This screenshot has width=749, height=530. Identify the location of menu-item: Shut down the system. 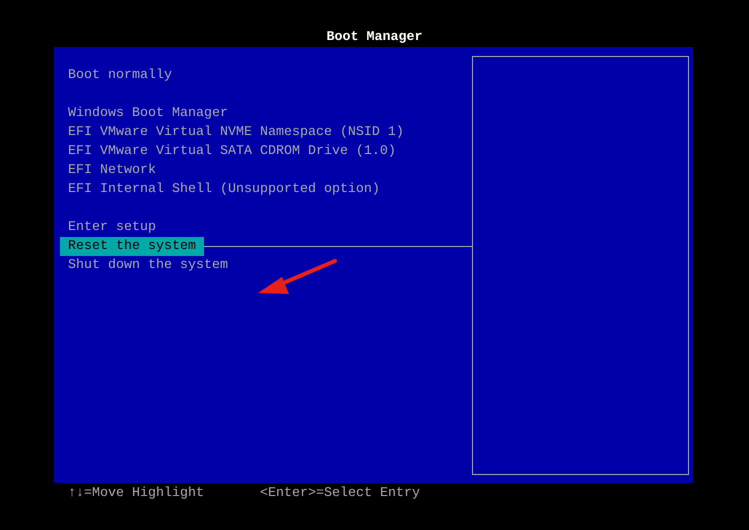
(148, 265).